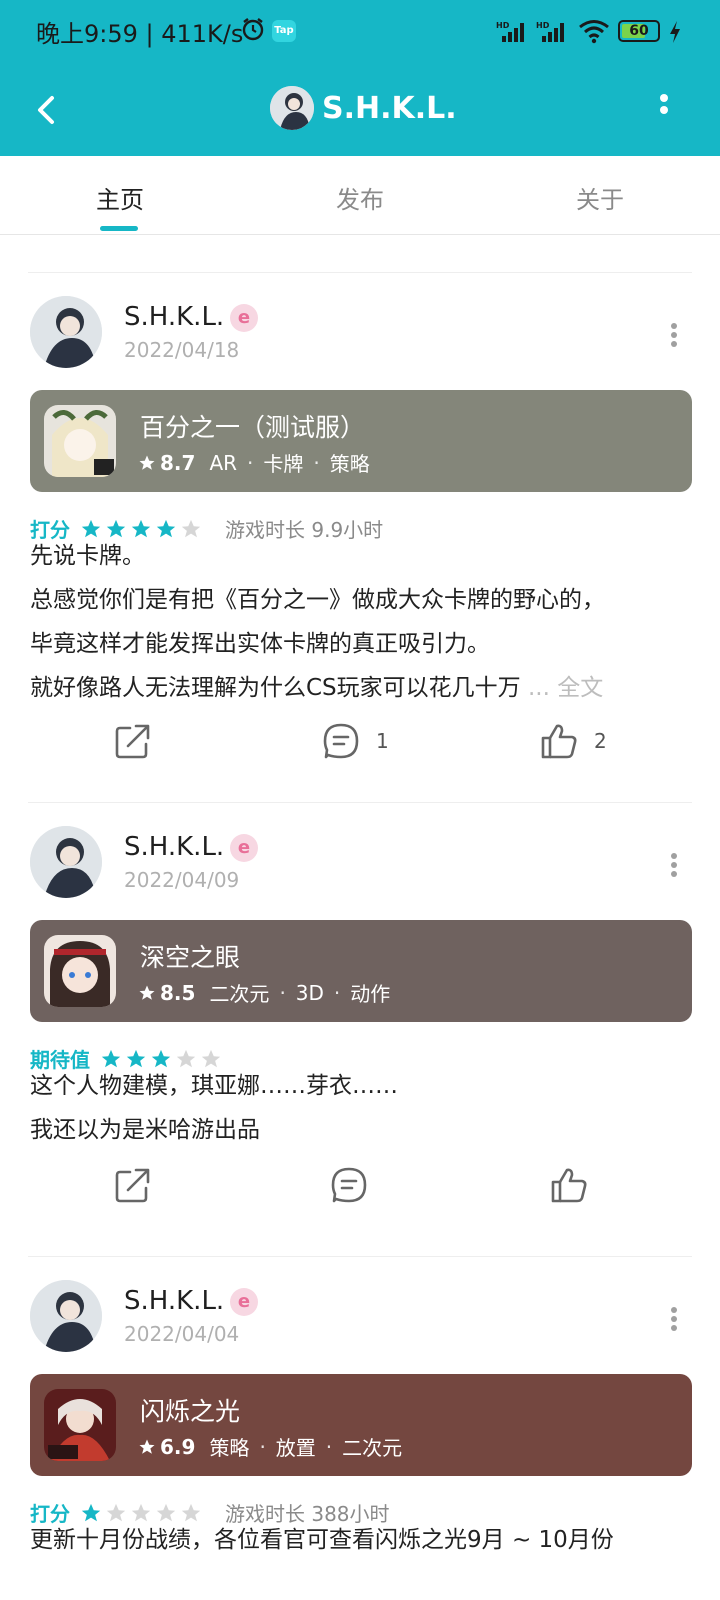 This screenshot has width=720, height=1600. What do you see at coordinates (270, 1446) in the screenshot?
I see `game-meta: 6.9 策略 · 放置 · 二次元` at bounding box center [270, 1446].